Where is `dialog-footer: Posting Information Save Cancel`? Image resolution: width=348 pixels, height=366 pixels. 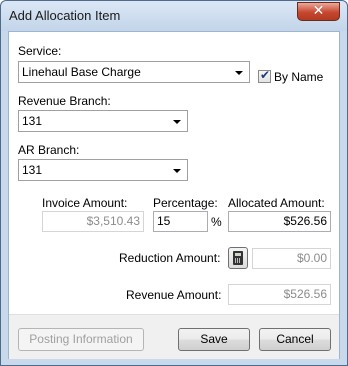 dialog-footer: Posting Information Save Cancel is located at coordinates (174, 336).